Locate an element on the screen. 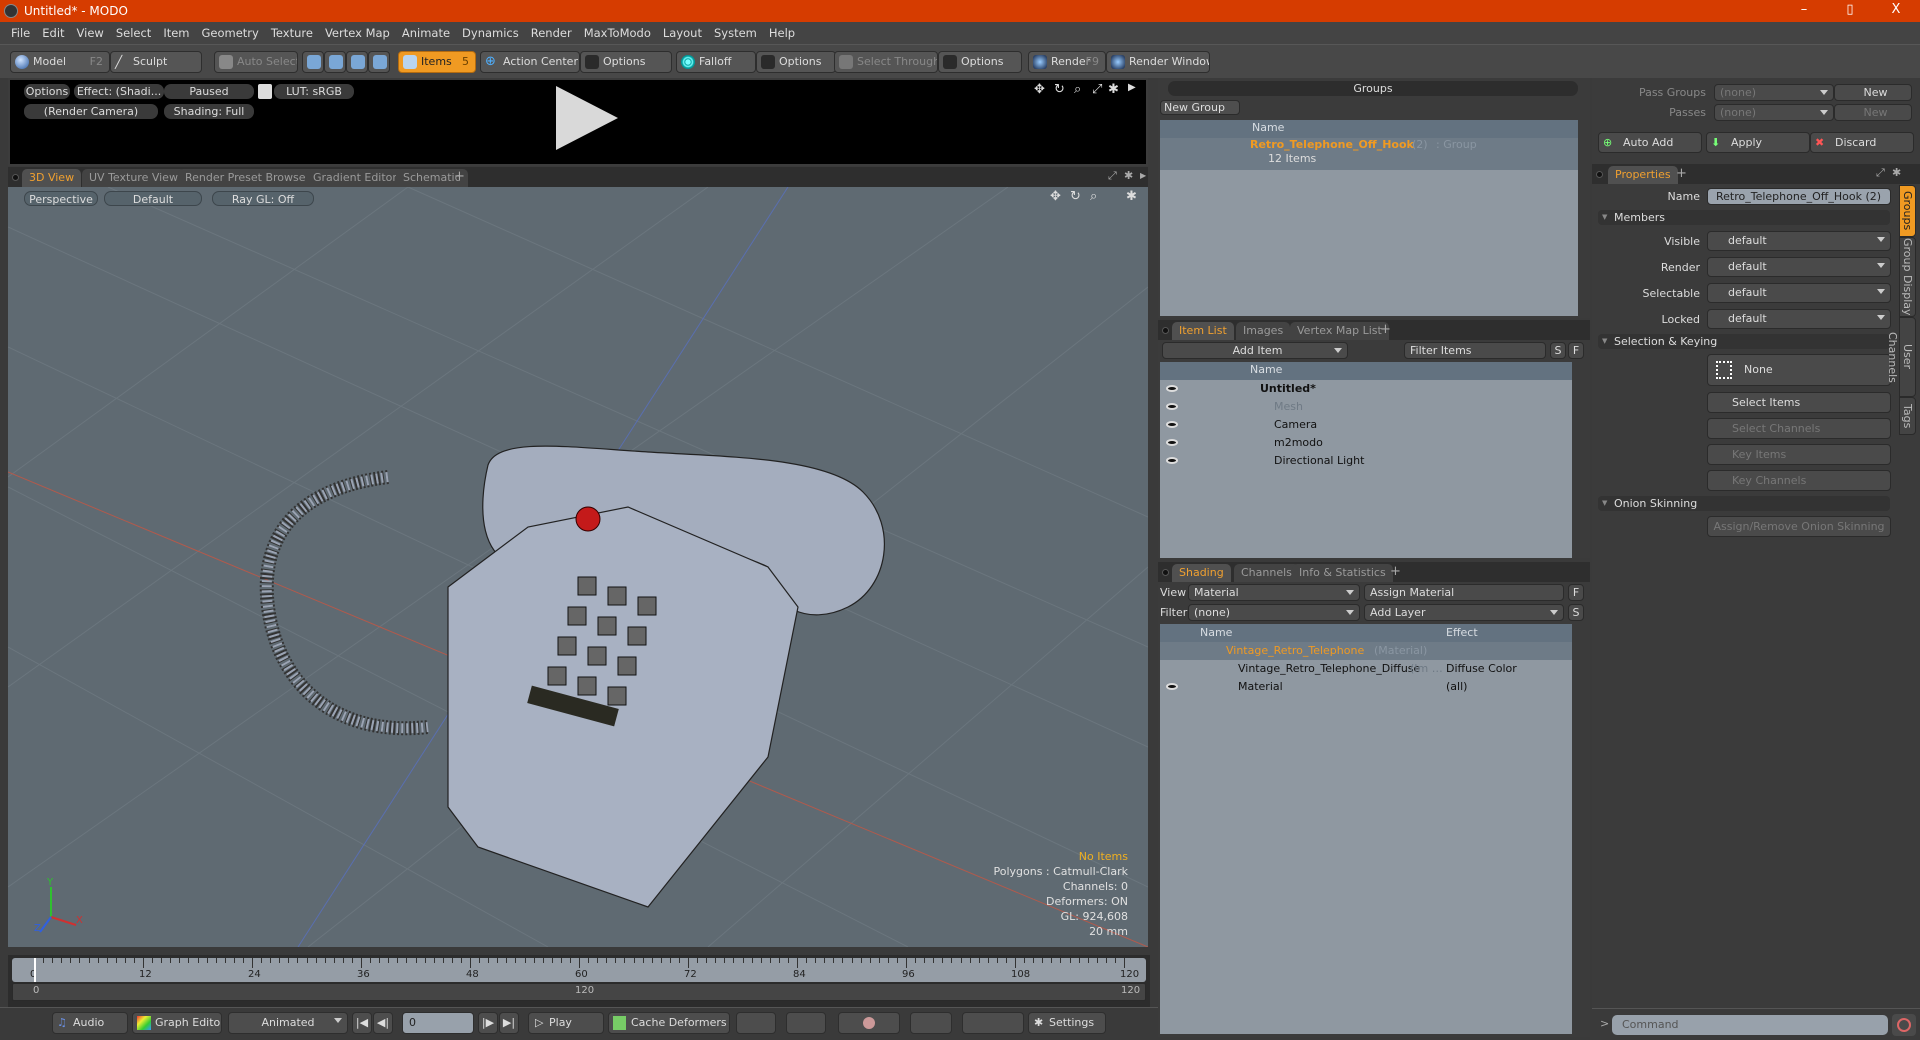  item-row: Camera is located at coordinates (1366, 425).